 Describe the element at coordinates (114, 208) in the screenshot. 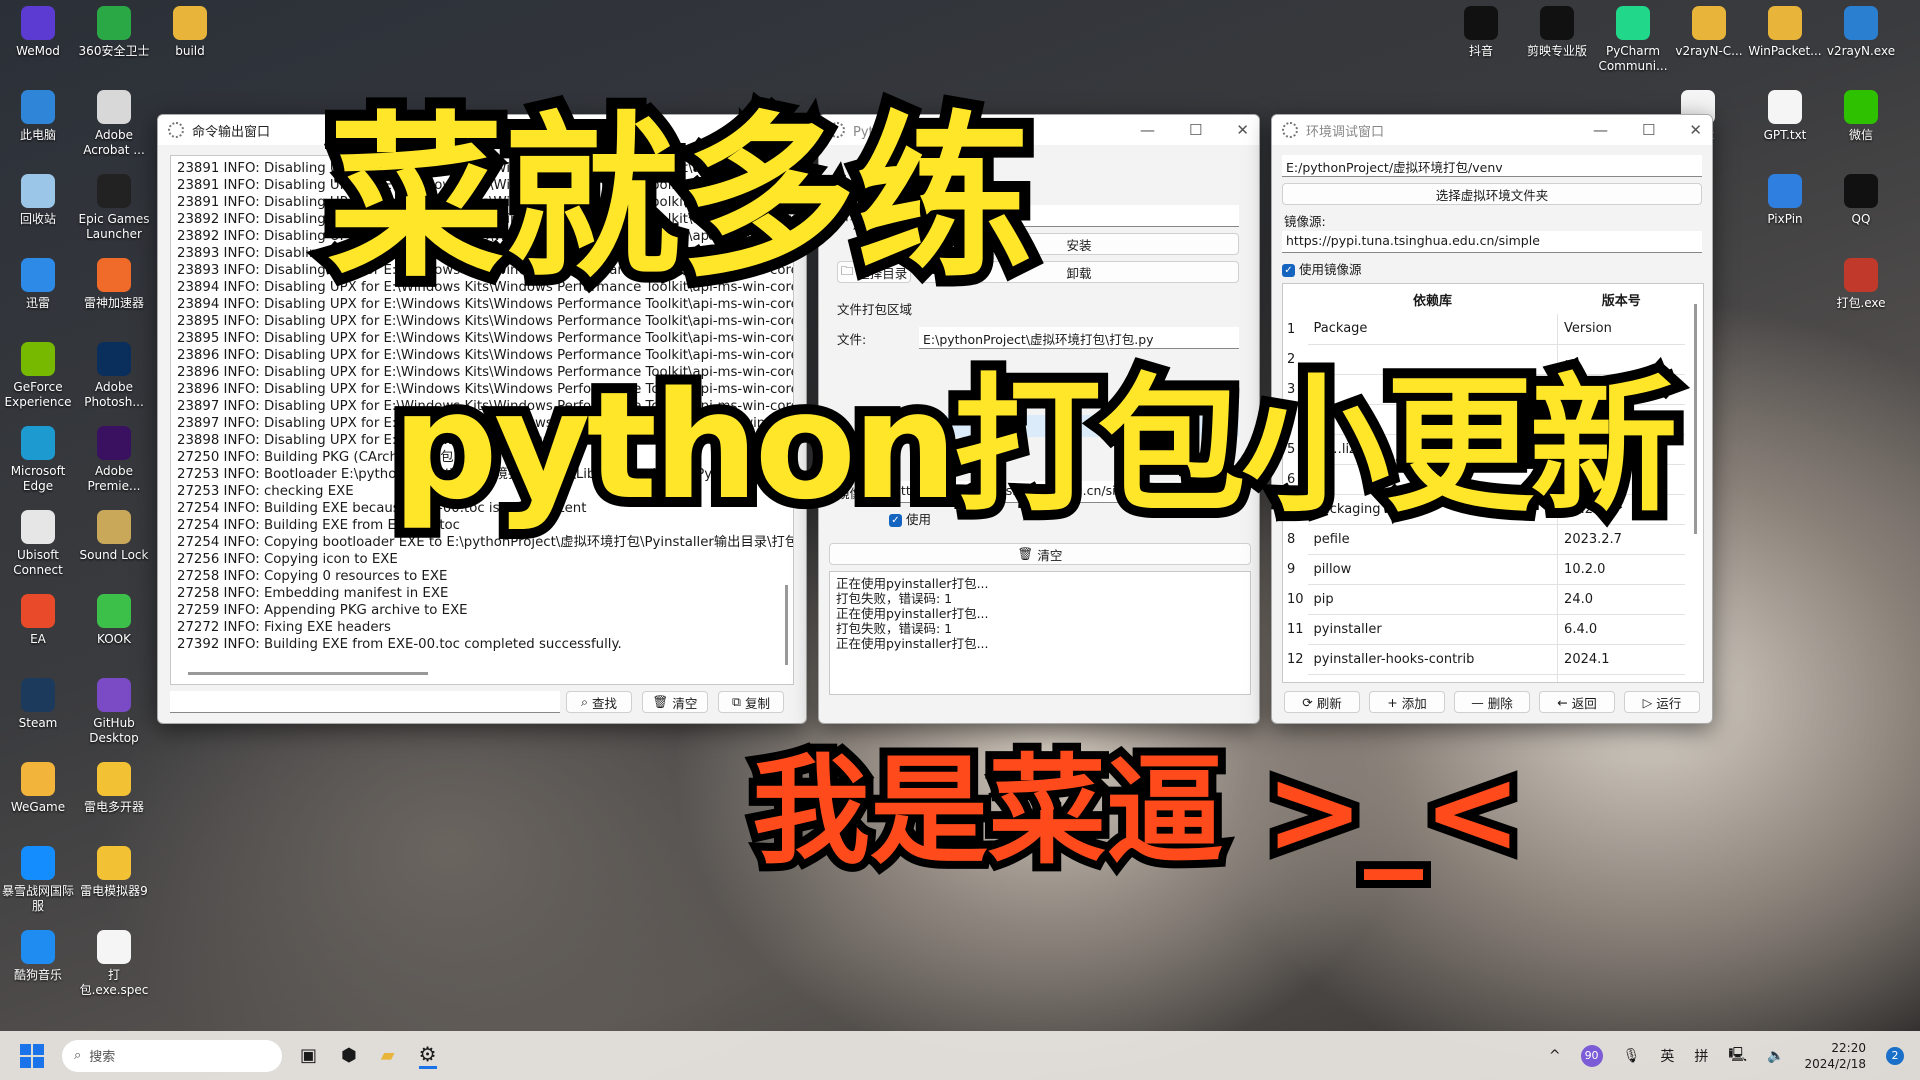

I see `desktop-icon: Epic Games Launcher` at that location.